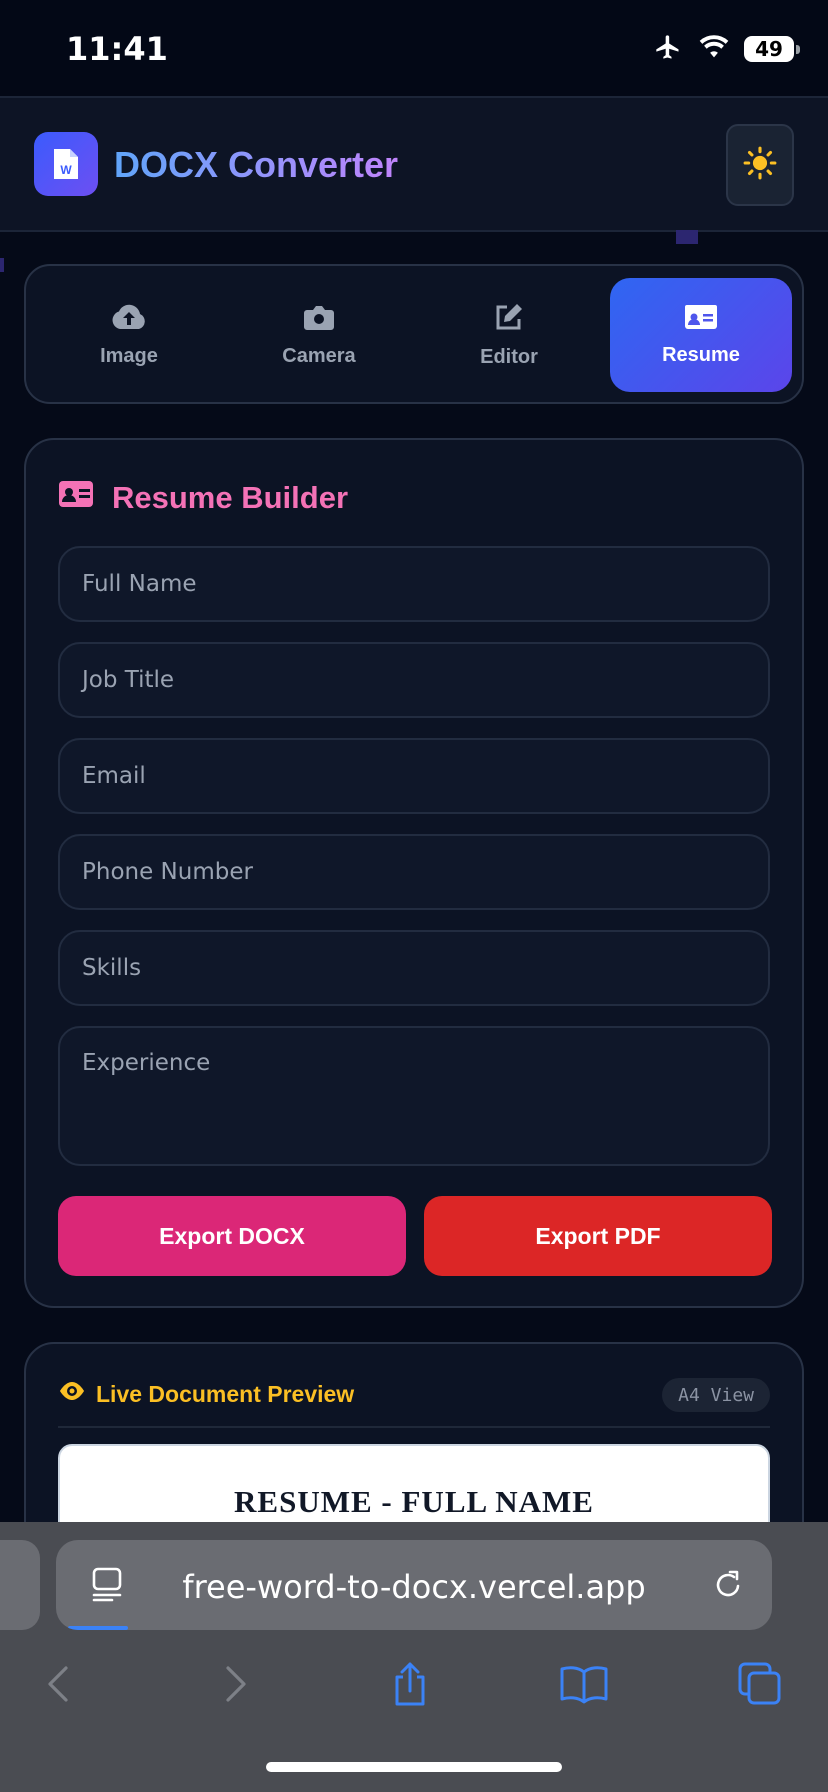  Describe the element at coordinates (414, 1501) in the screenshot. I see `document-heading: RESUME - FULL NAME` at that location.